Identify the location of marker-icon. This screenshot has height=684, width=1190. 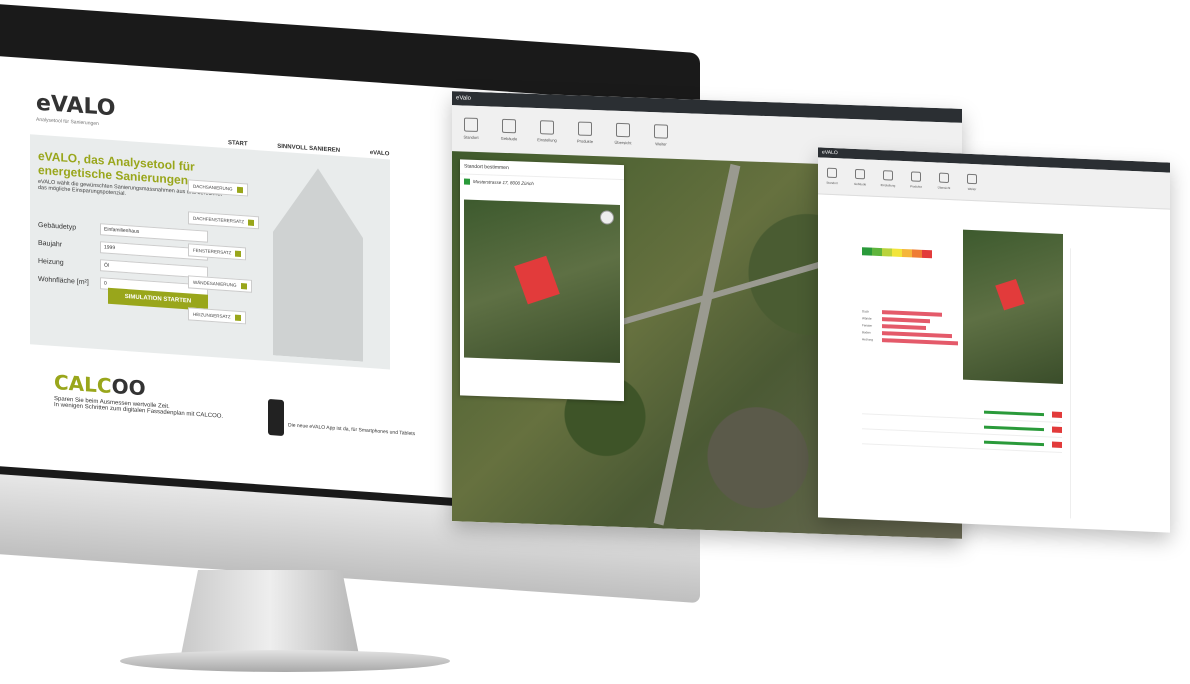
(467, 181).